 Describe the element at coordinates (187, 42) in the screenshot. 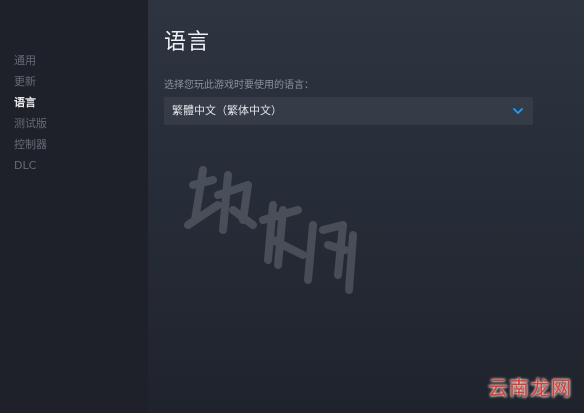

I see `page-title: 语言` at that location.